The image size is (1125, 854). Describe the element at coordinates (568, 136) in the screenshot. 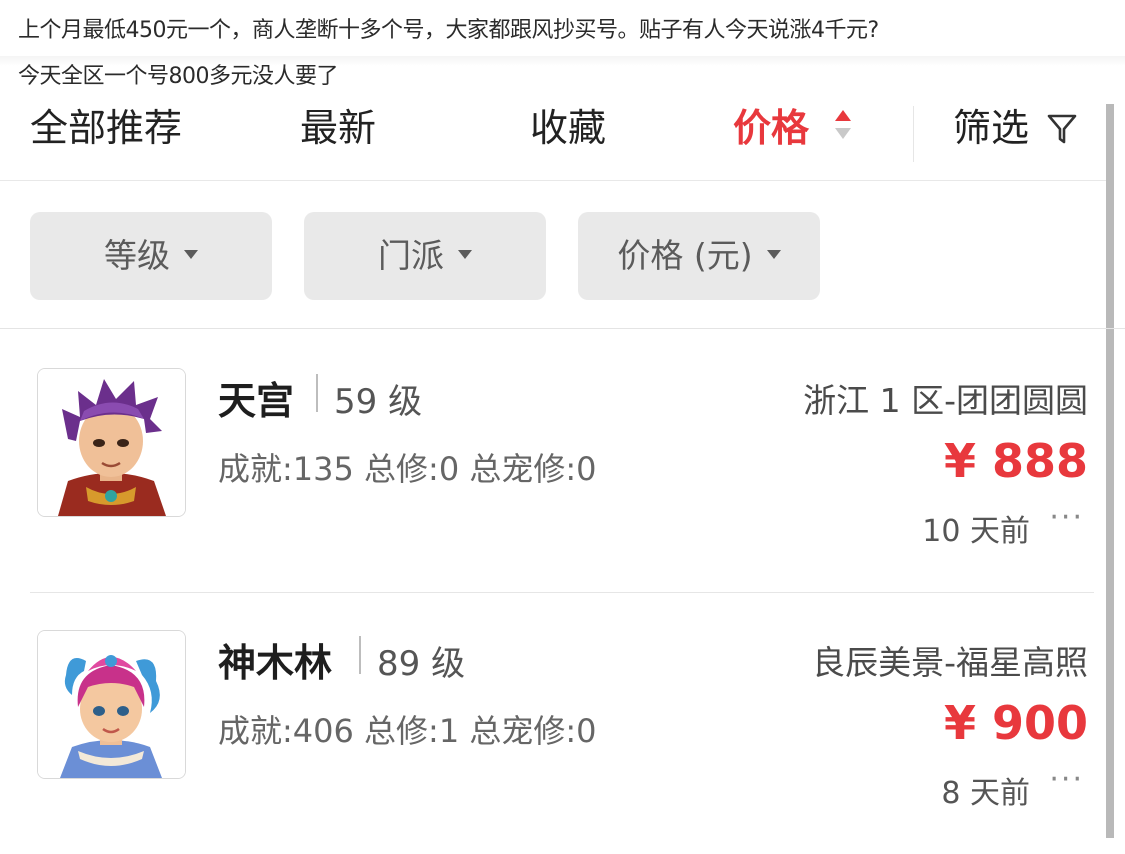

I see `tab-favorites: 收藏` at that location.